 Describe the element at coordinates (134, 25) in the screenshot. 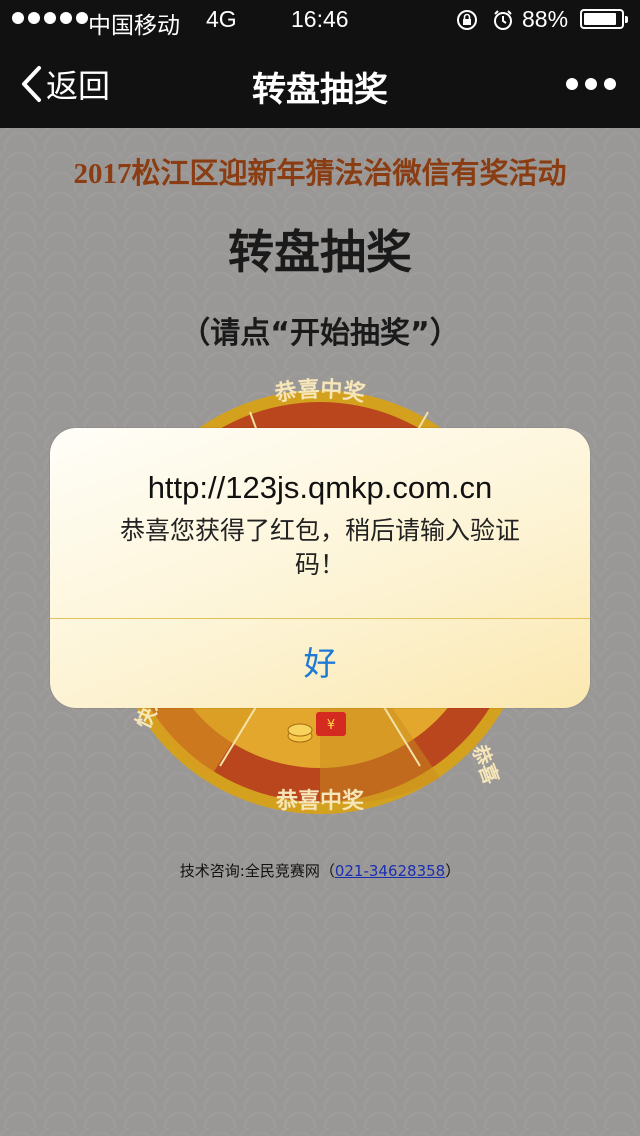

I see `carrier-label: 中国移动` at that location.